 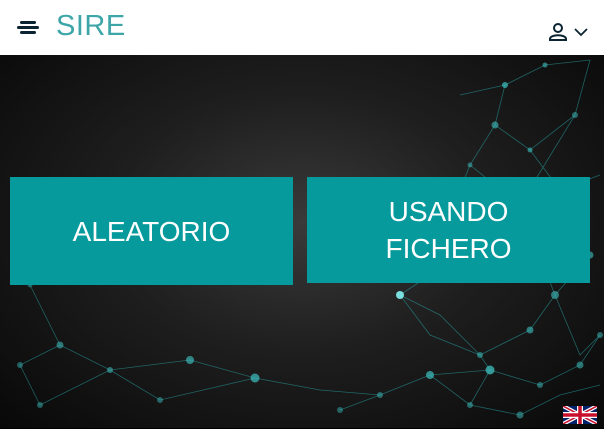 I want to click on random-option-label: ALEATORIO, so click(x=152, y=231).